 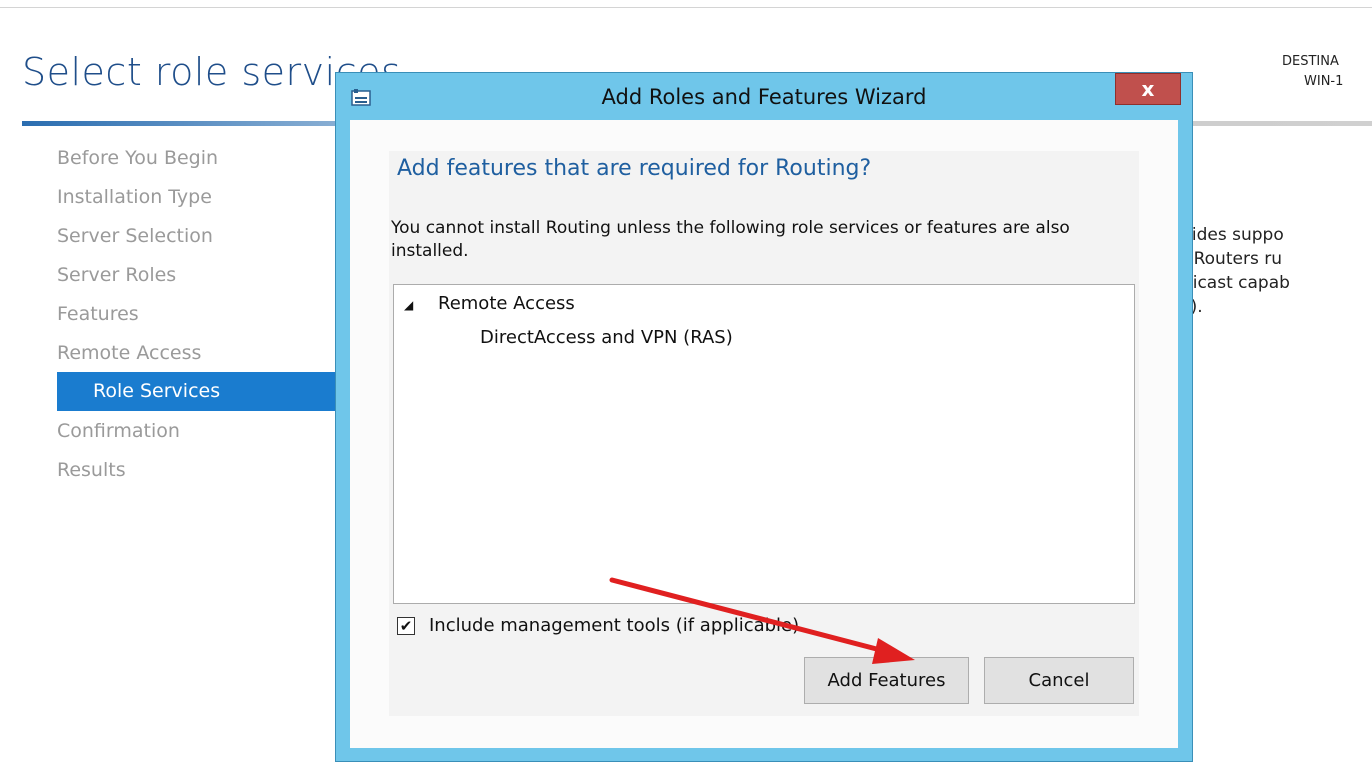 I want to click on tree-item-remote-access: ◢ Remote Access, so click(x=489, y=303).